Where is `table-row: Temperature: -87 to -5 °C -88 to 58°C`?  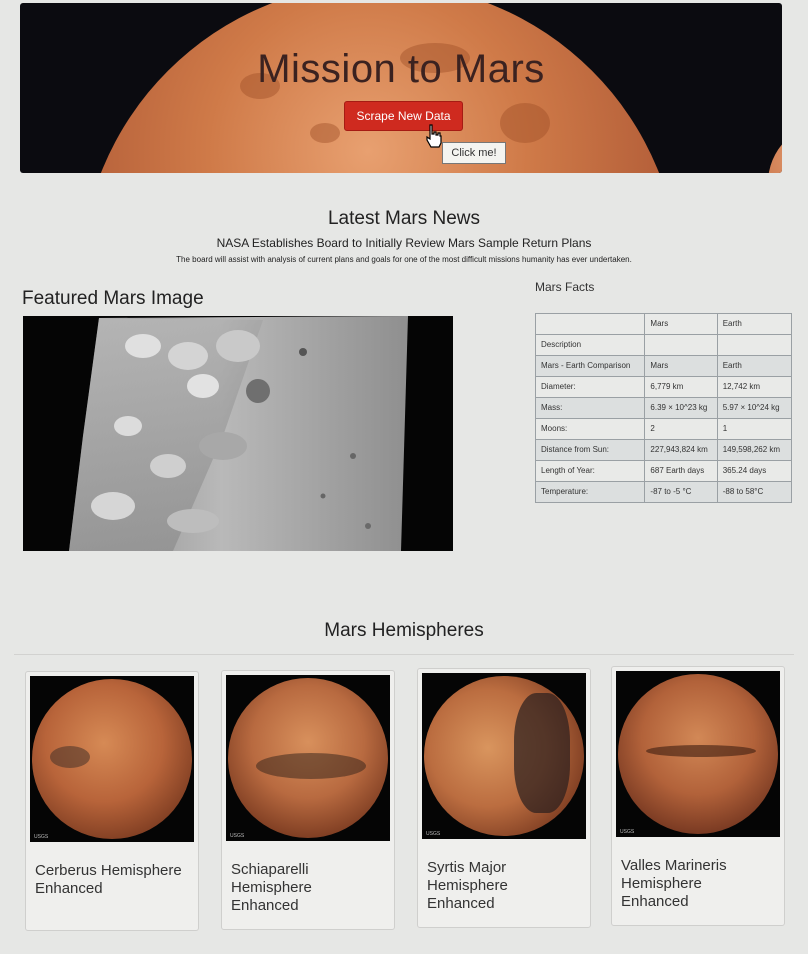 table-row: Temperature: -87 to -5 °C -88 to 58°C is located at coordinates (663, 492).